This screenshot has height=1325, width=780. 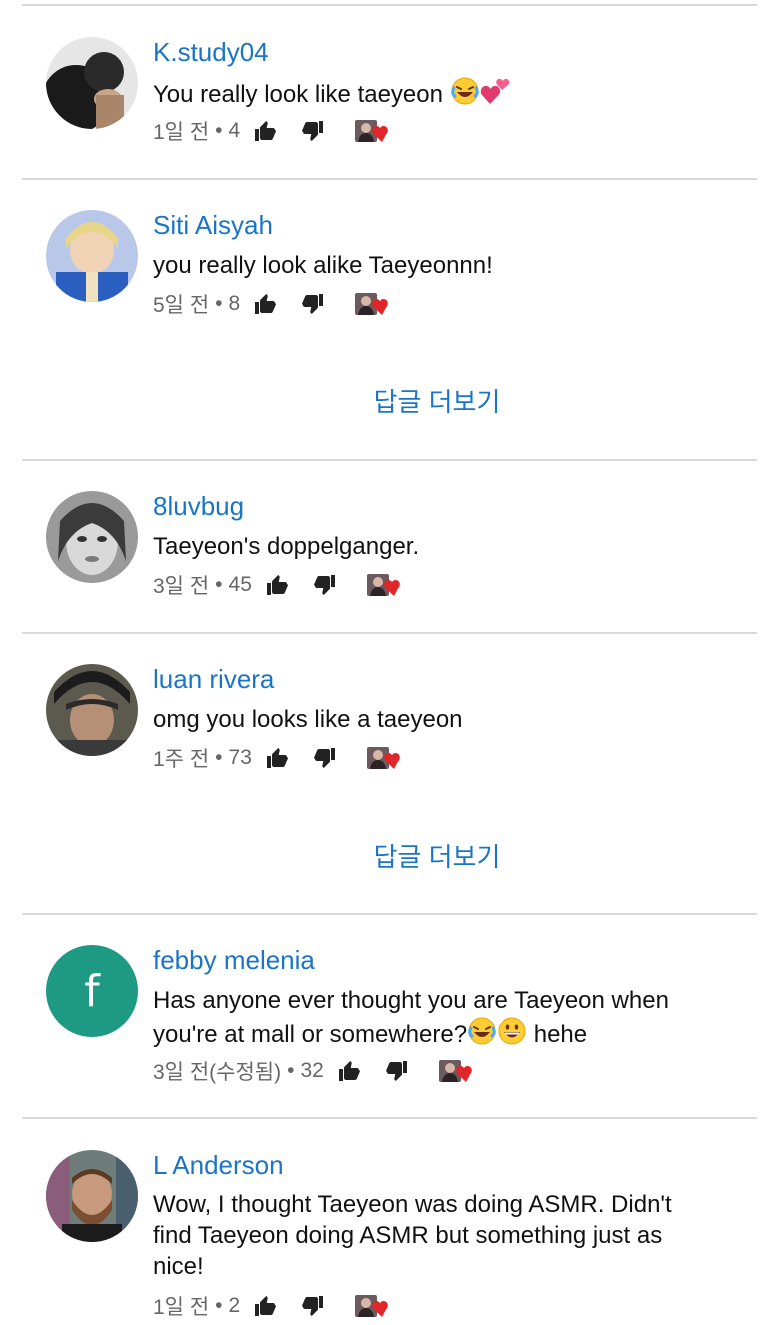 I want to click on comment-time: 5일 전, so click(x=181, y=305).